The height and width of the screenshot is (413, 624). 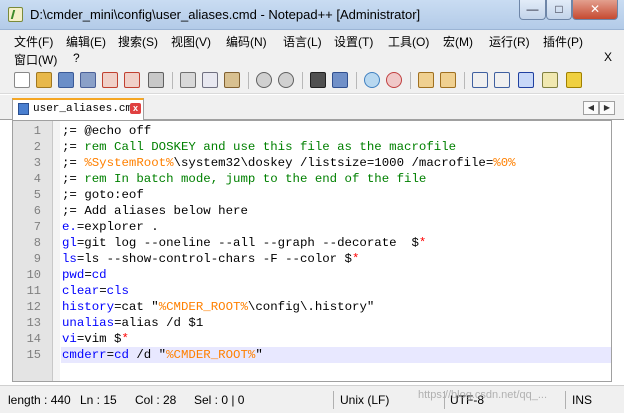 I want to click on new-file-icon, so click(x=22, y=80).